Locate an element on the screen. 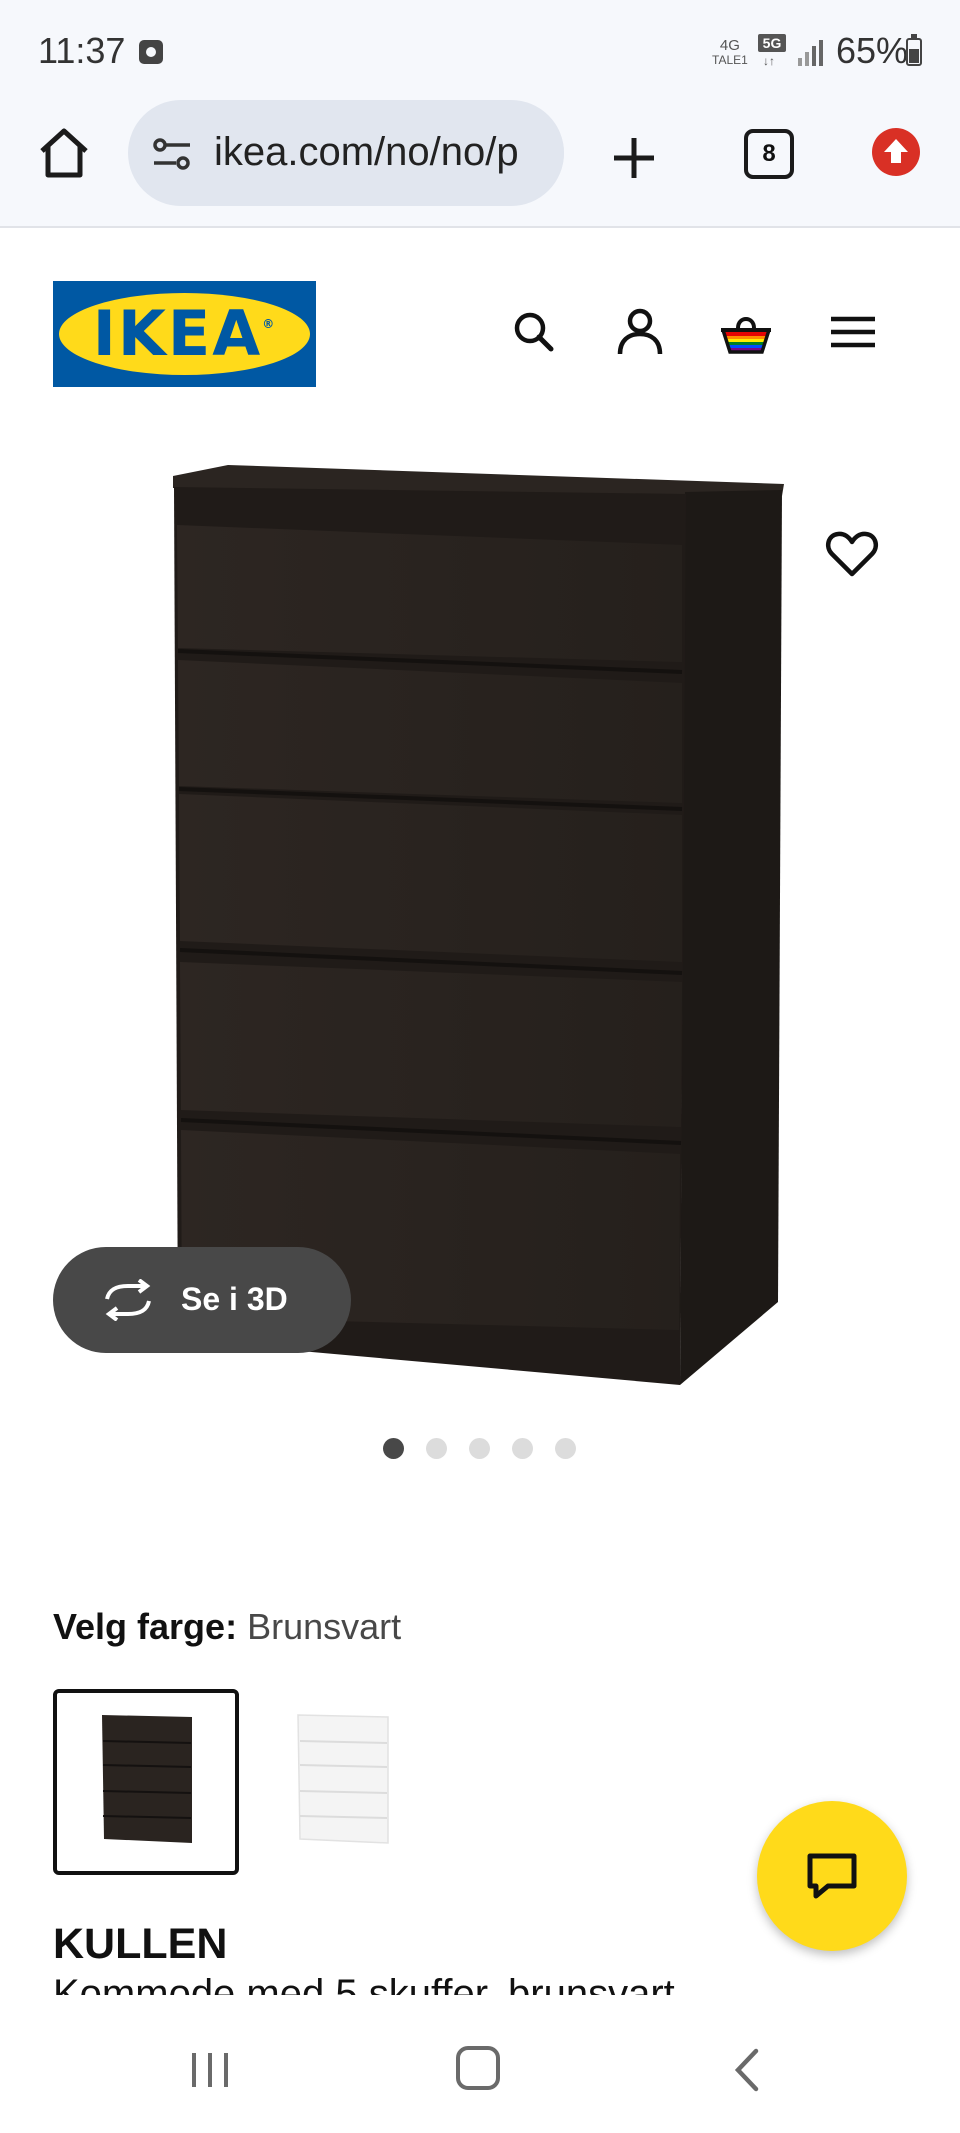  color-selection-label: Velg farge: Brunsvart is located at coordinates (227, 1627).